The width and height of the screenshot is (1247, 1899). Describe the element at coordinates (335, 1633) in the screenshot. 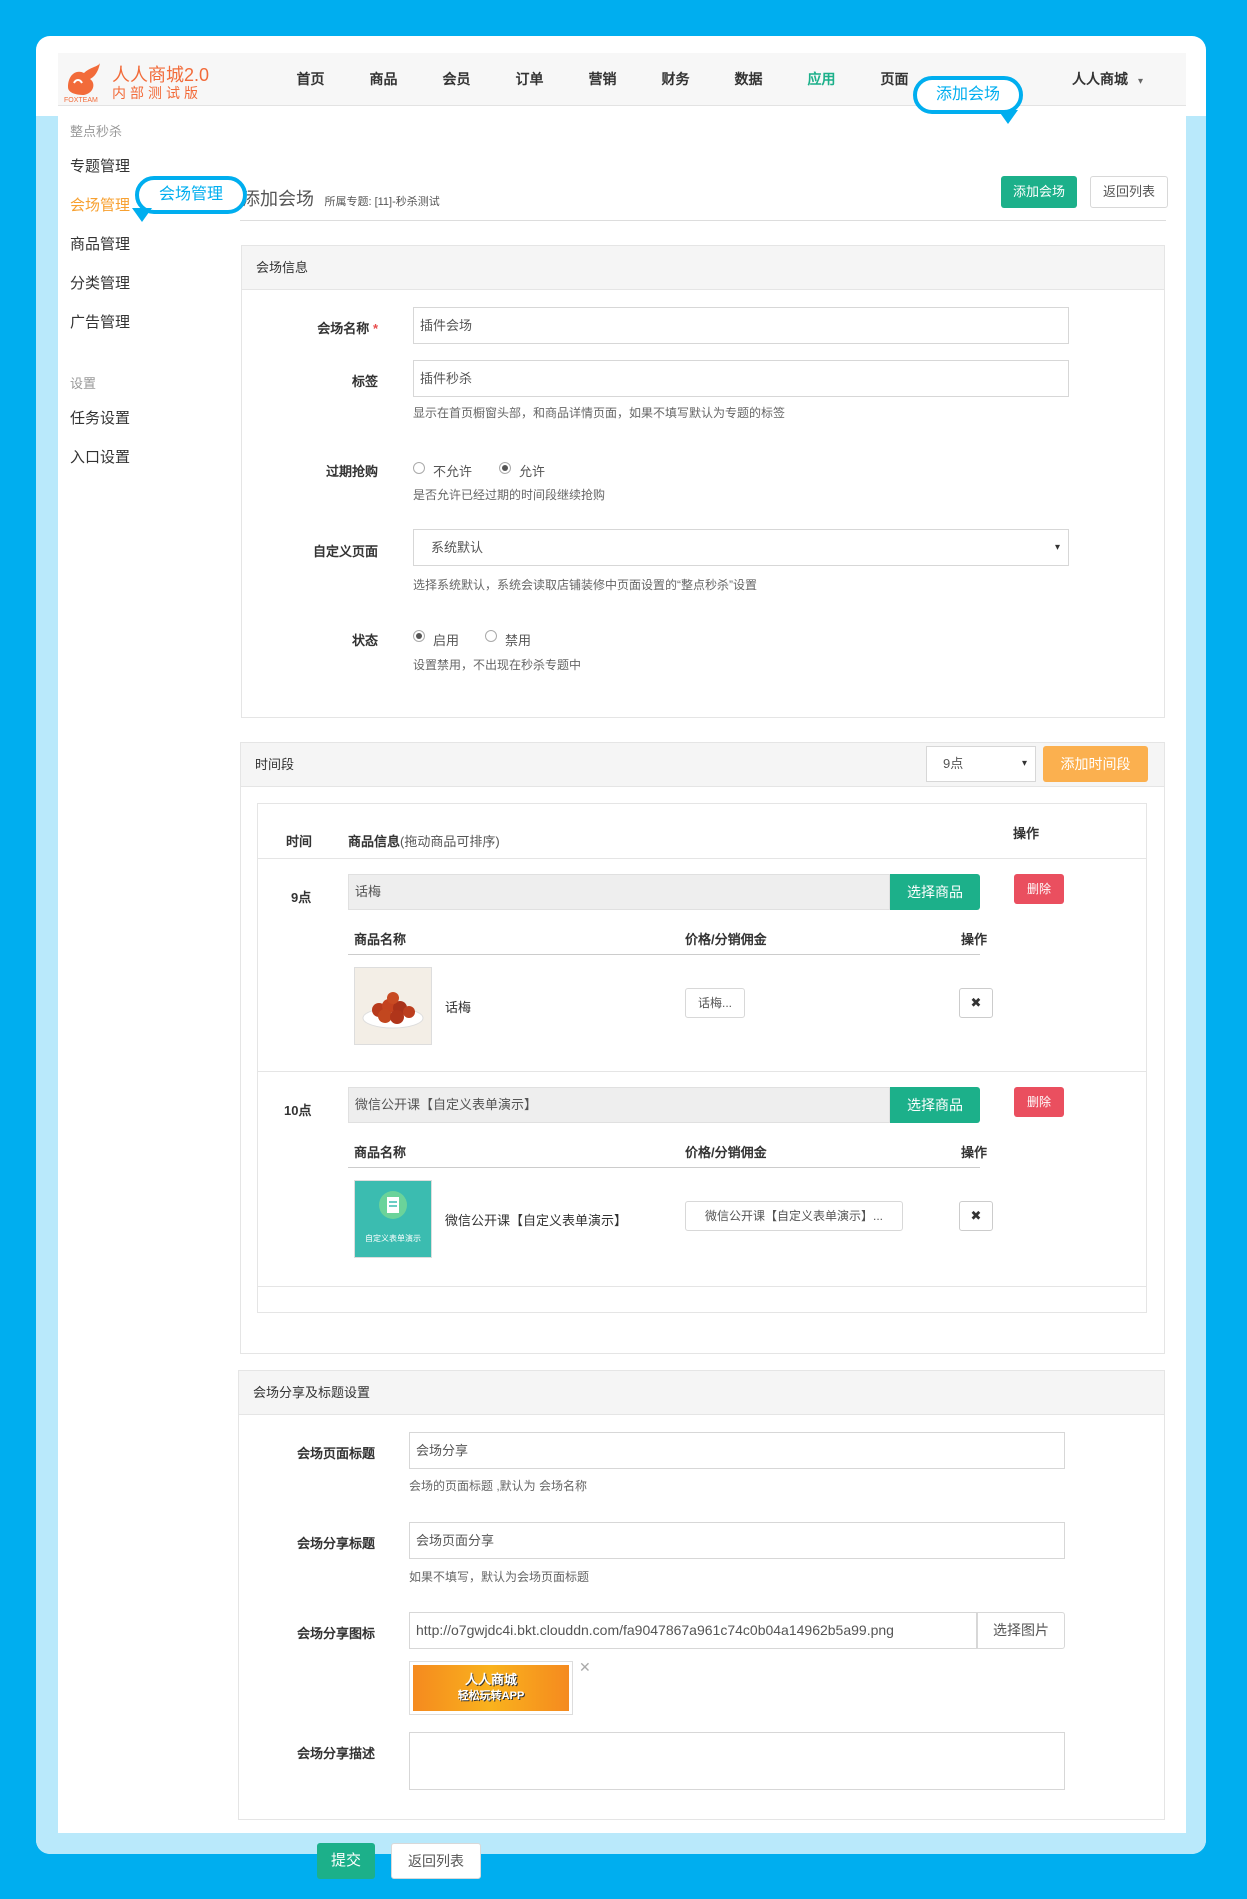

I see `share-icon-label: 会场分享图标` at that location.